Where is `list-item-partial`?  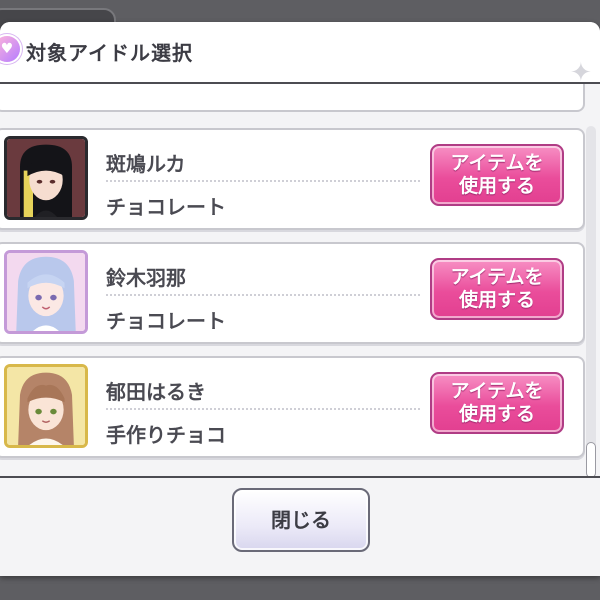
list-item-partial is located at coordinates (292, 98).